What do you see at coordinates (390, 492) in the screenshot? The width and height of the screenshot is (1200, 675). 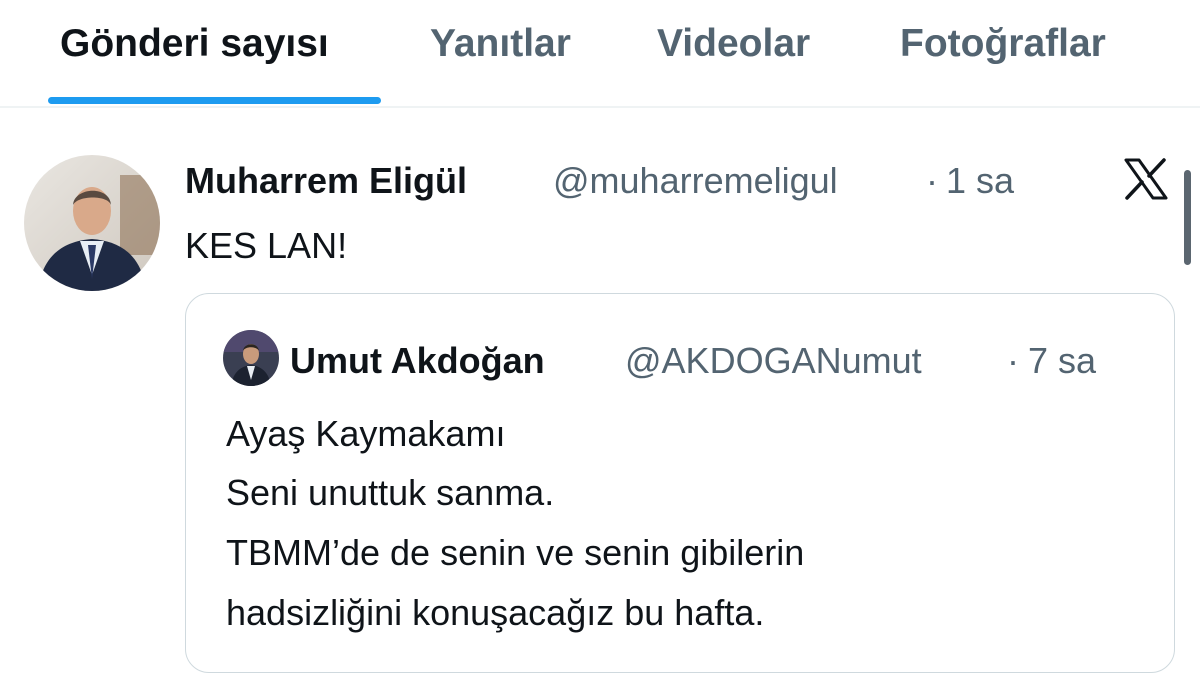 I see `quoted-text-line: Seni unuttuk sanma.` at bounding box center [390, 492].